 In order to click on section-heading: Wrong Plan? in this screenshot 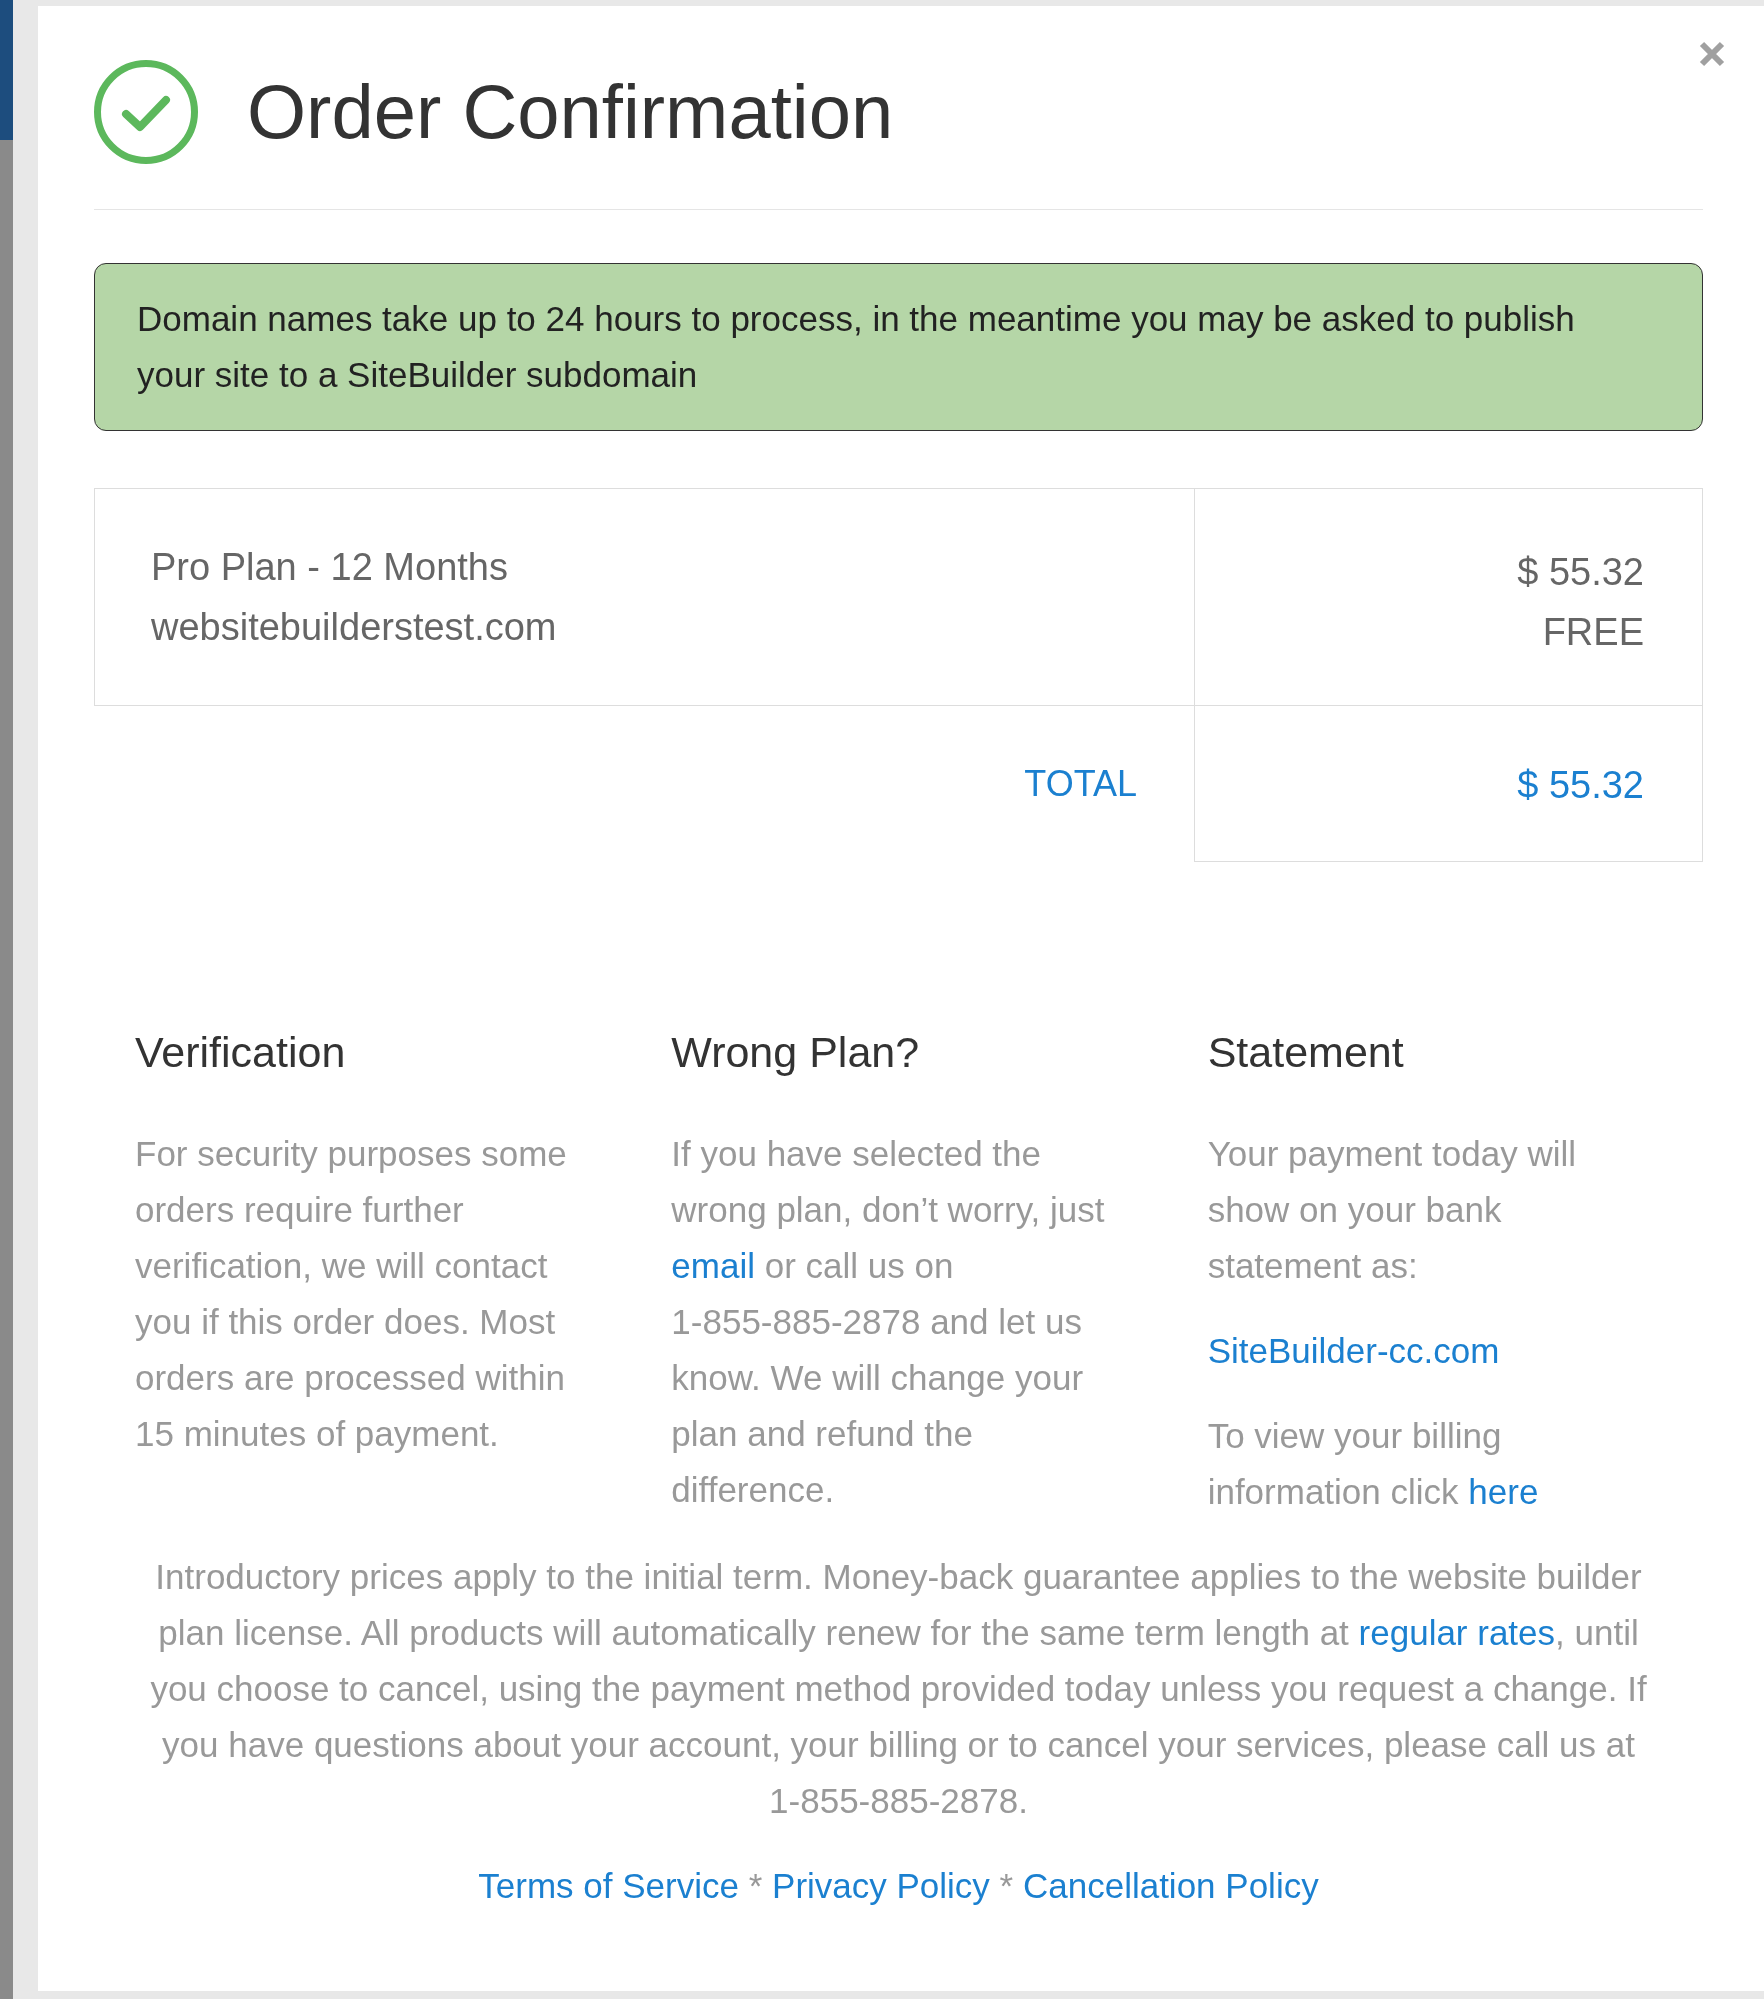, I will do `click(796, 1052)`.